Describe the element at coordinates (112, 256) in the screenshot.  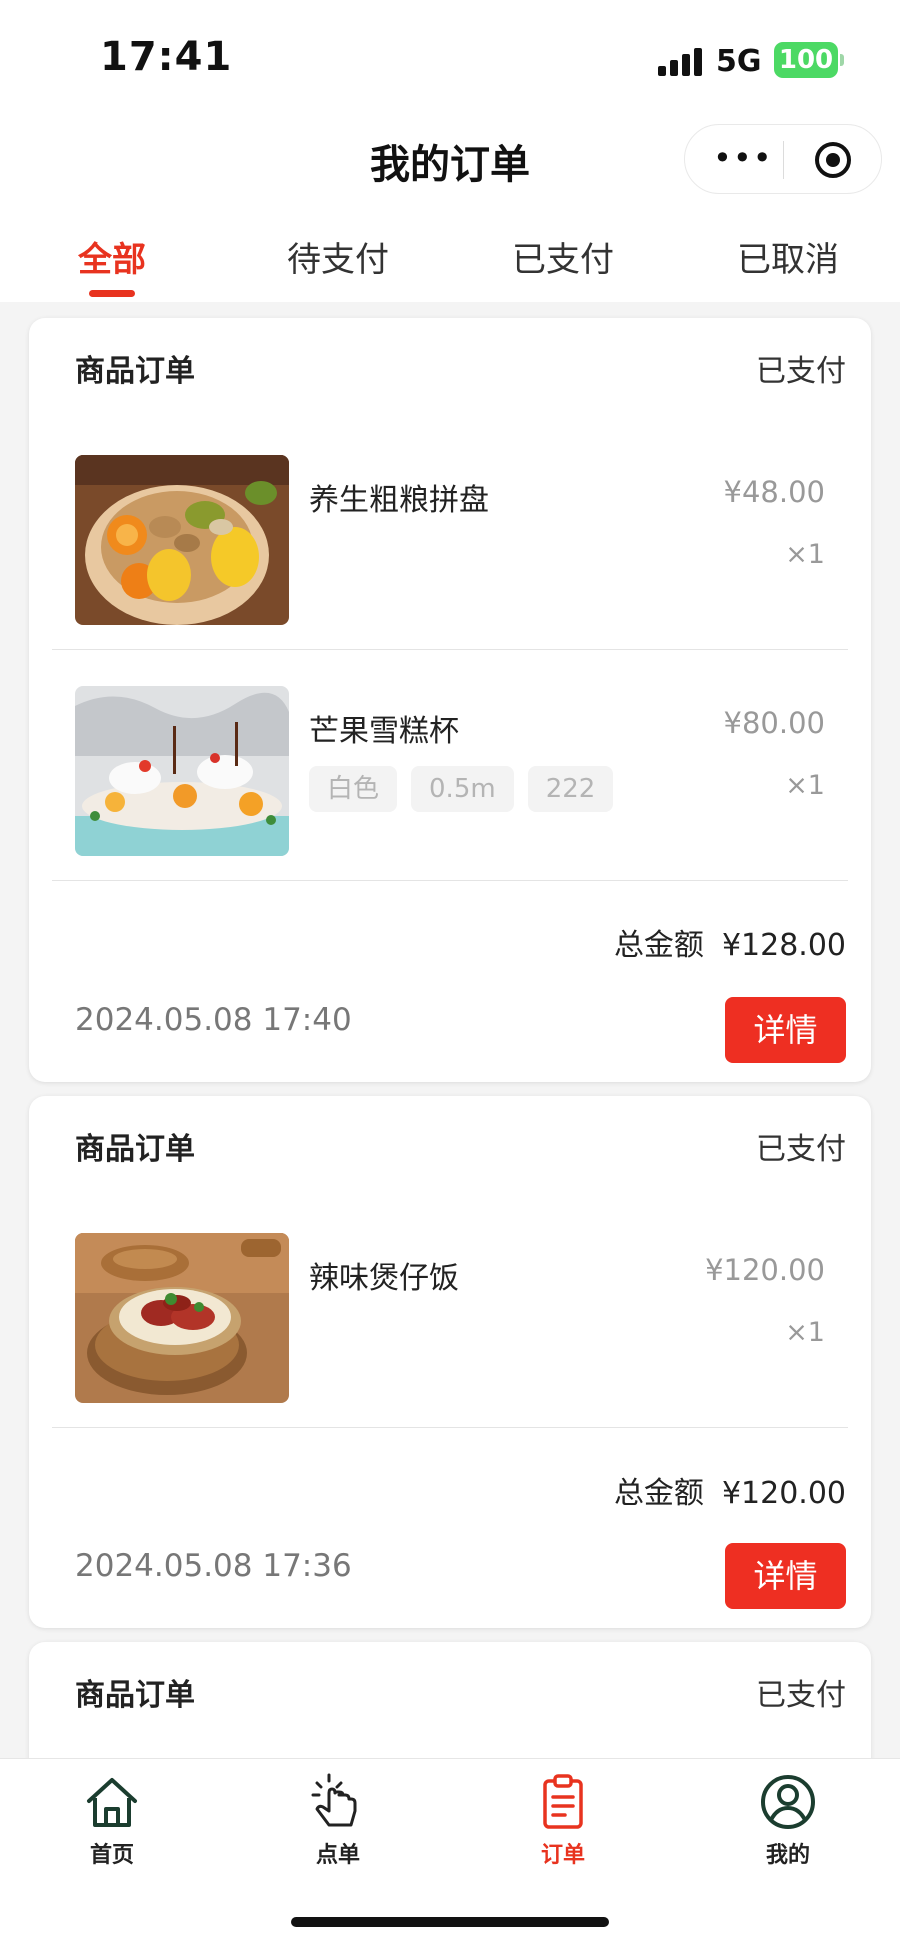
I see `tab-all: 全部` at that location.